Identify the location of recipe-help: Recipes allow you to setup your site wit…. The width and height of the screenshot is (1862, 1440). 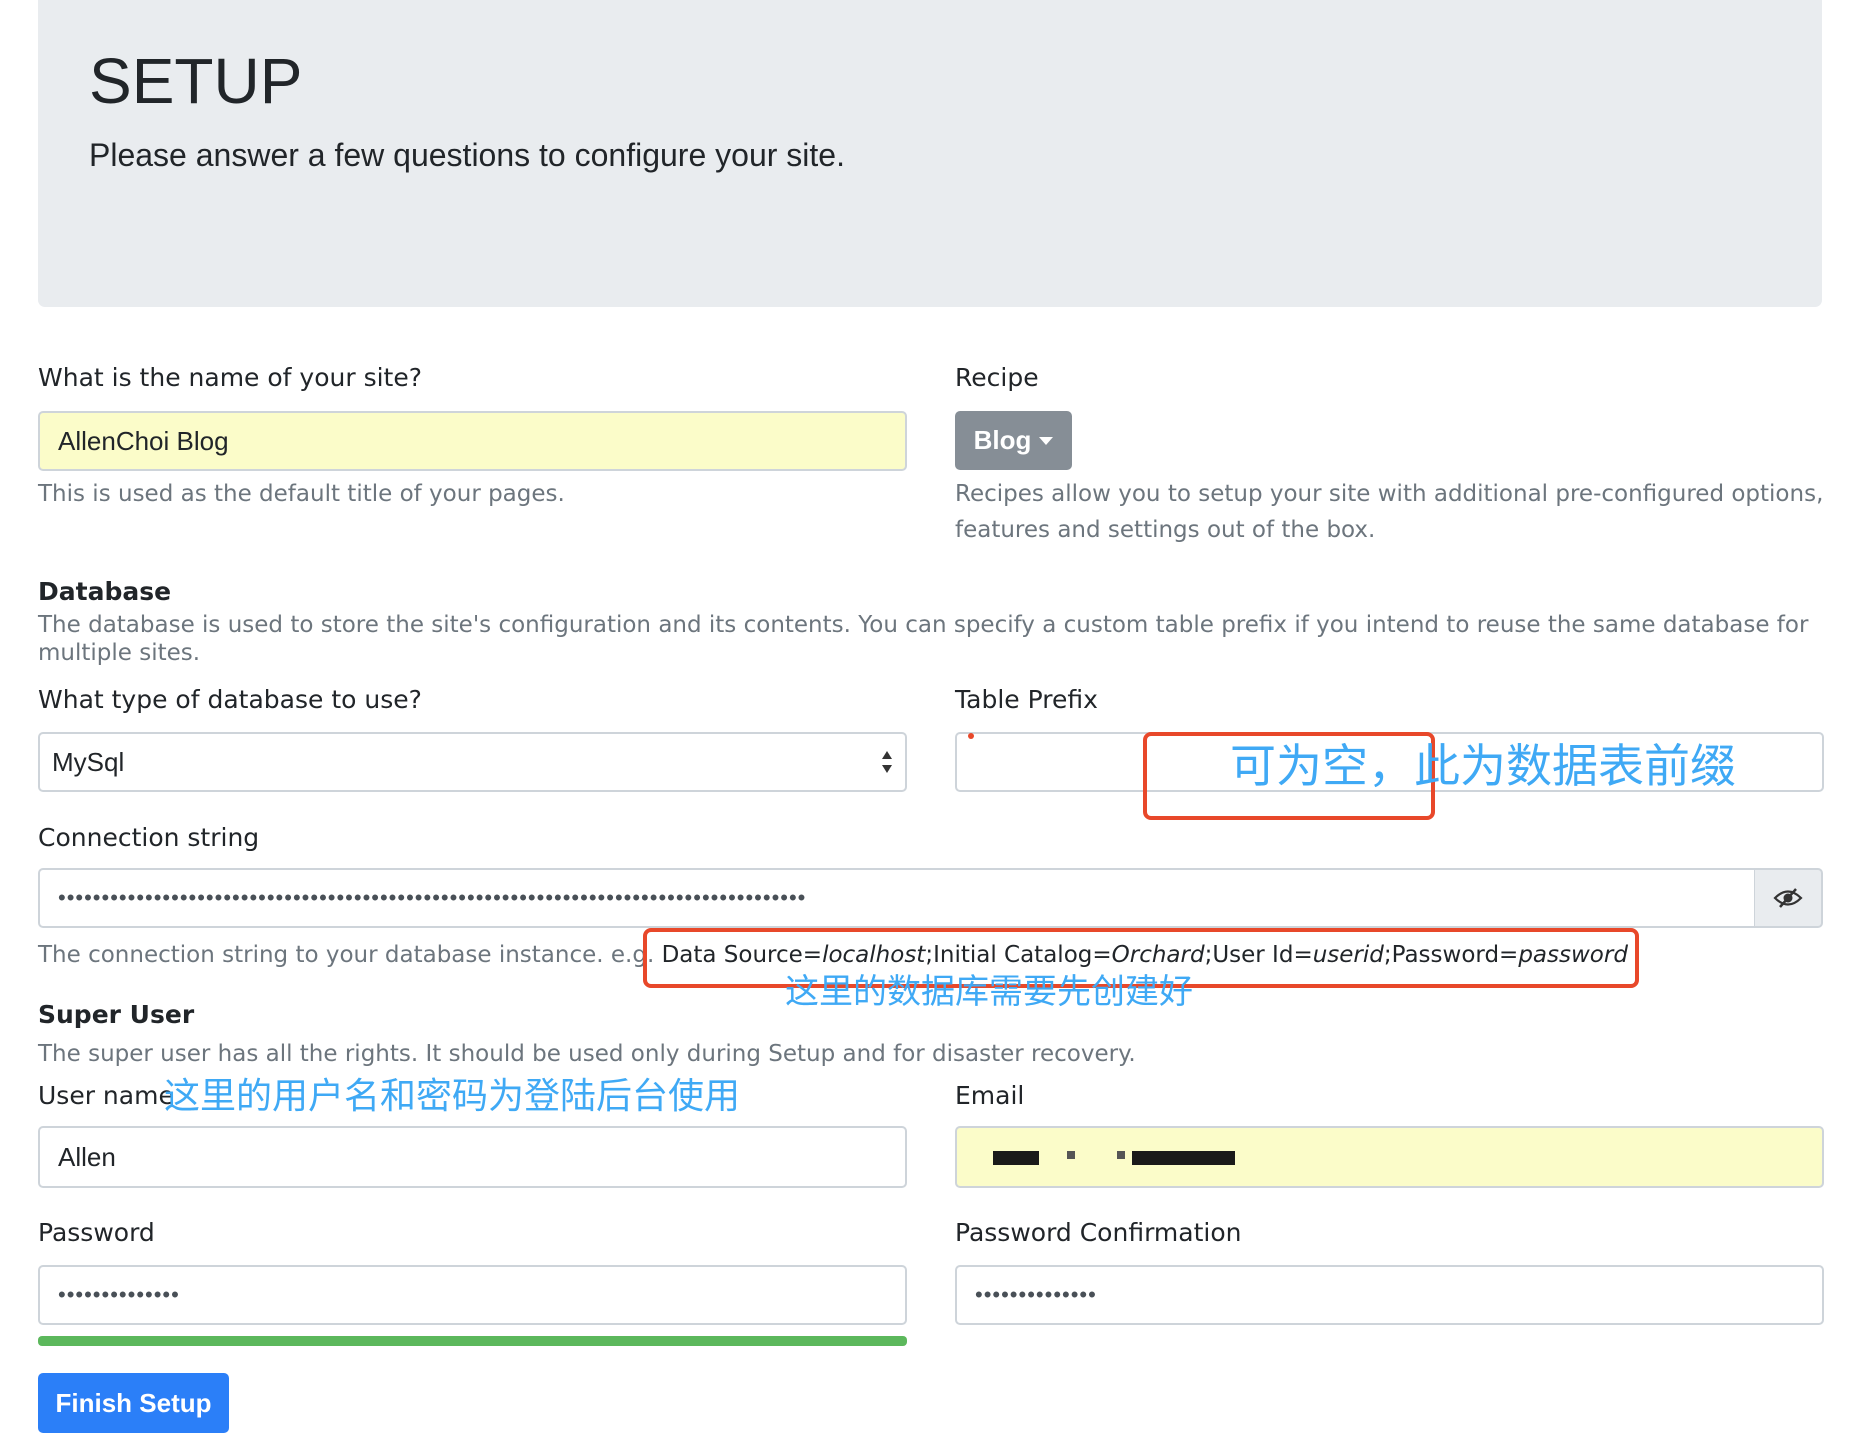
(1389, 512).